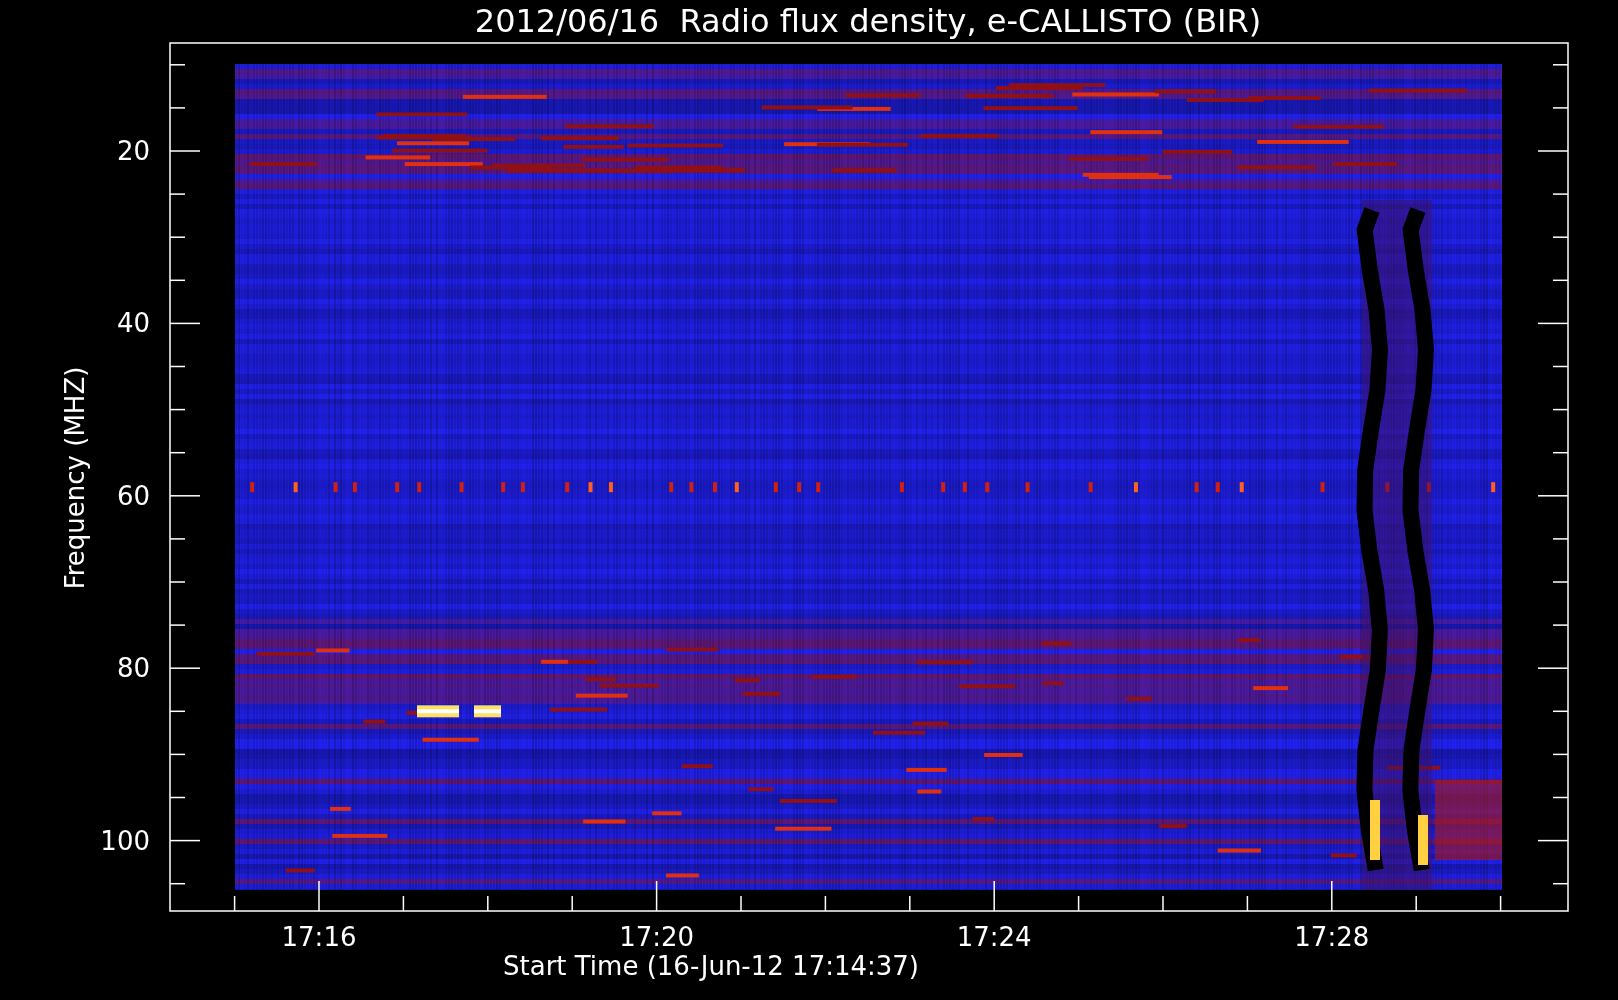  I want to click on tick-label: 17:20, so click(657, 937).